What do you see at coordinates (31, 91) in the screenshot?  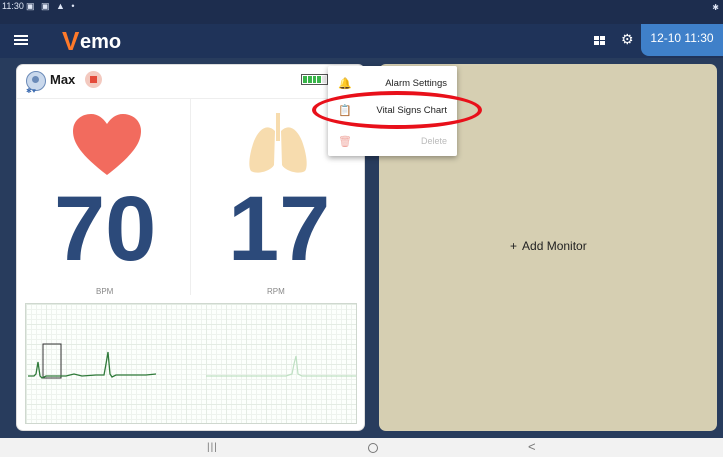 I see `bluetooth-connected-icon: ✱♥` at bounding box center [31, 91].